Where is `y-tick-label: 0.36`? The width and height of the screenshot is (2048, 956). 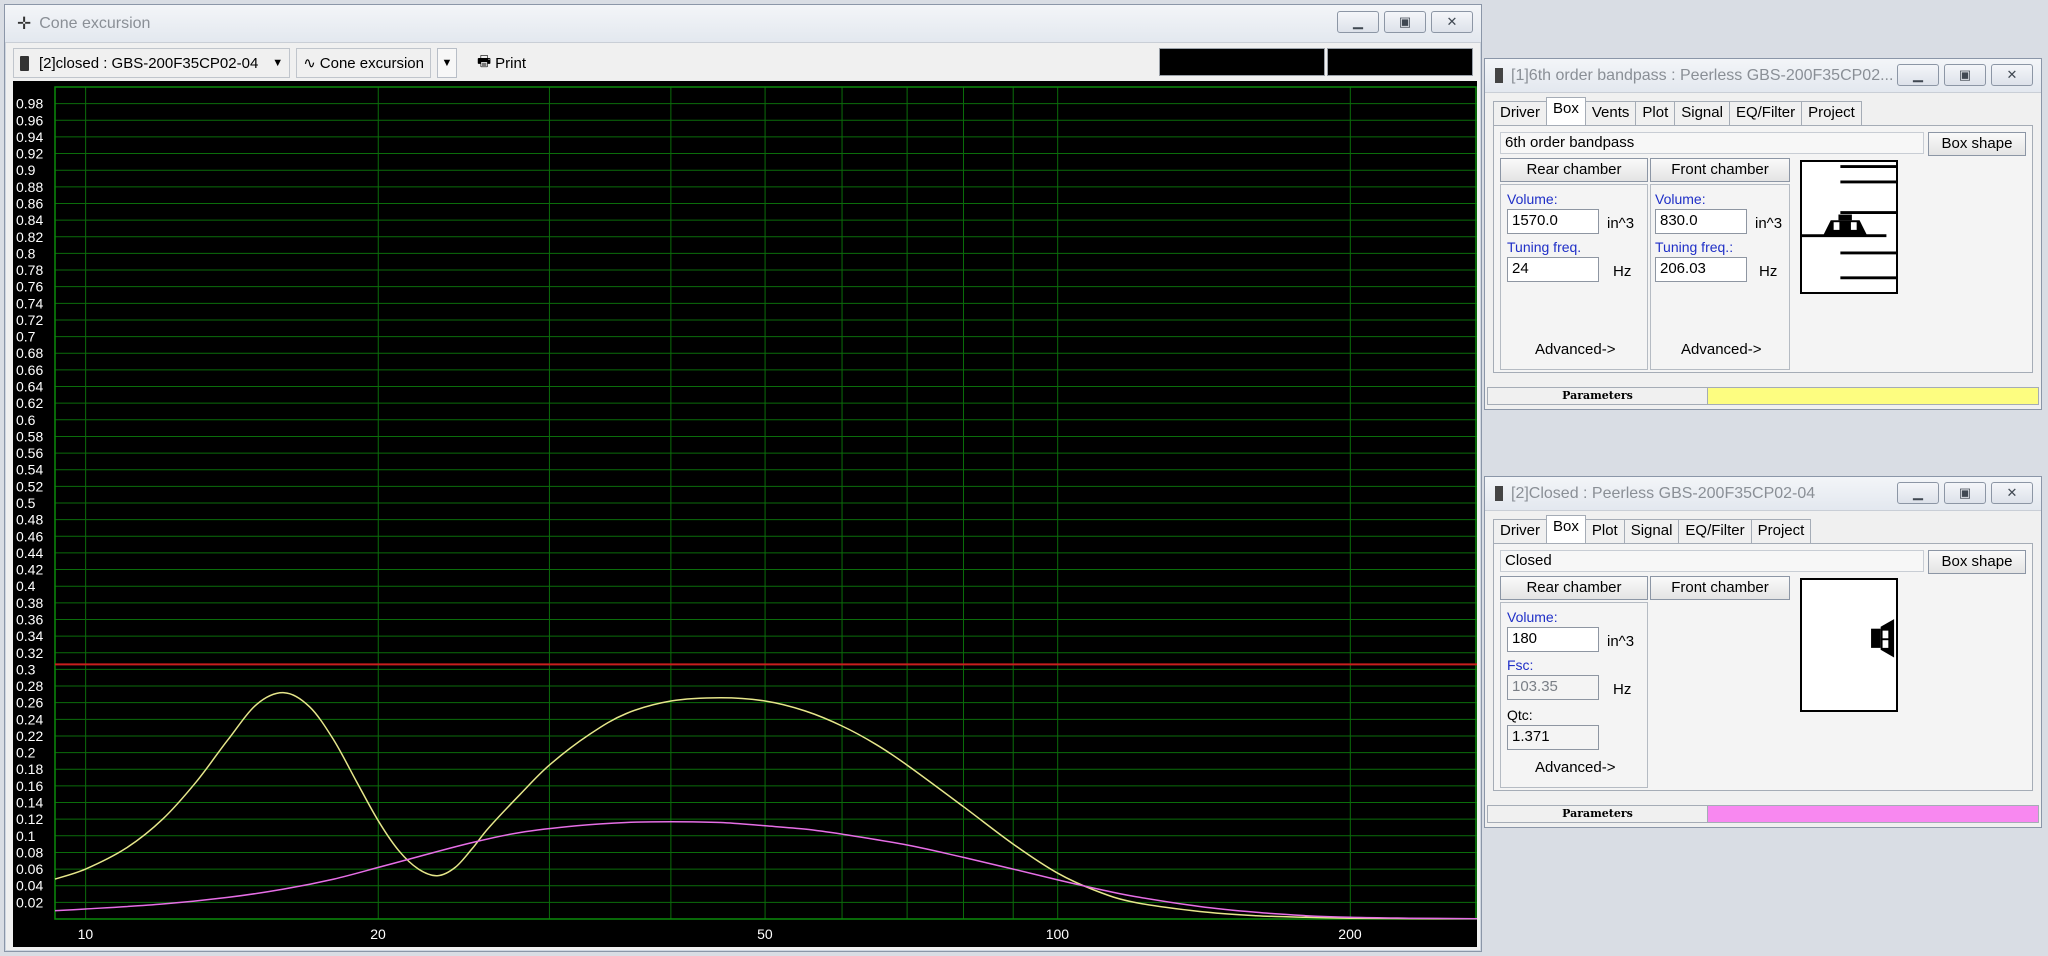 y-tick-label: 0.36 is located at coordinates (29, 619).